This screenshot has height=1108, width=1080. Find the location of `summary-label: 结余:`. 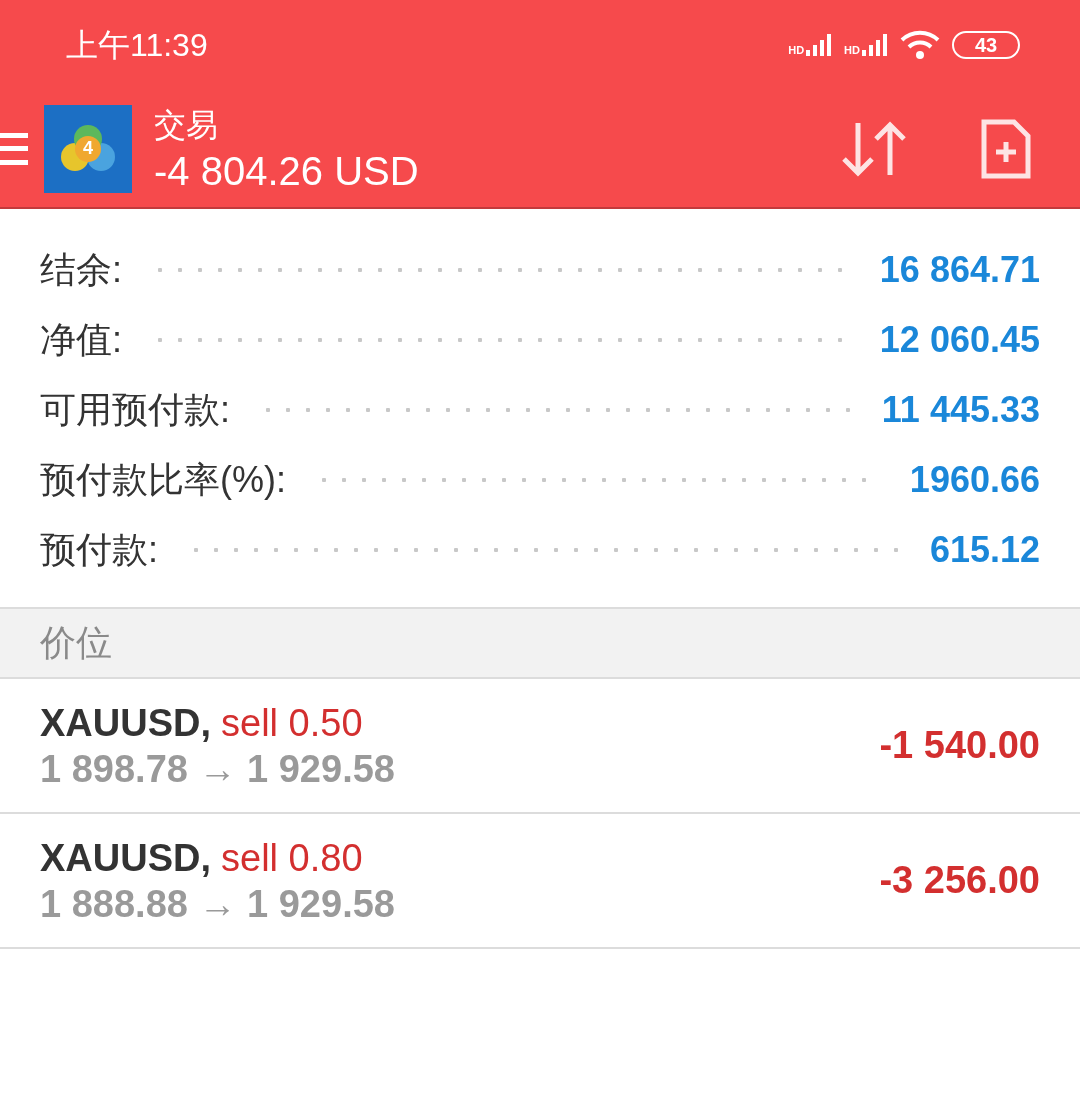

summary-label: 结余: is located at coordinates (81, 270).